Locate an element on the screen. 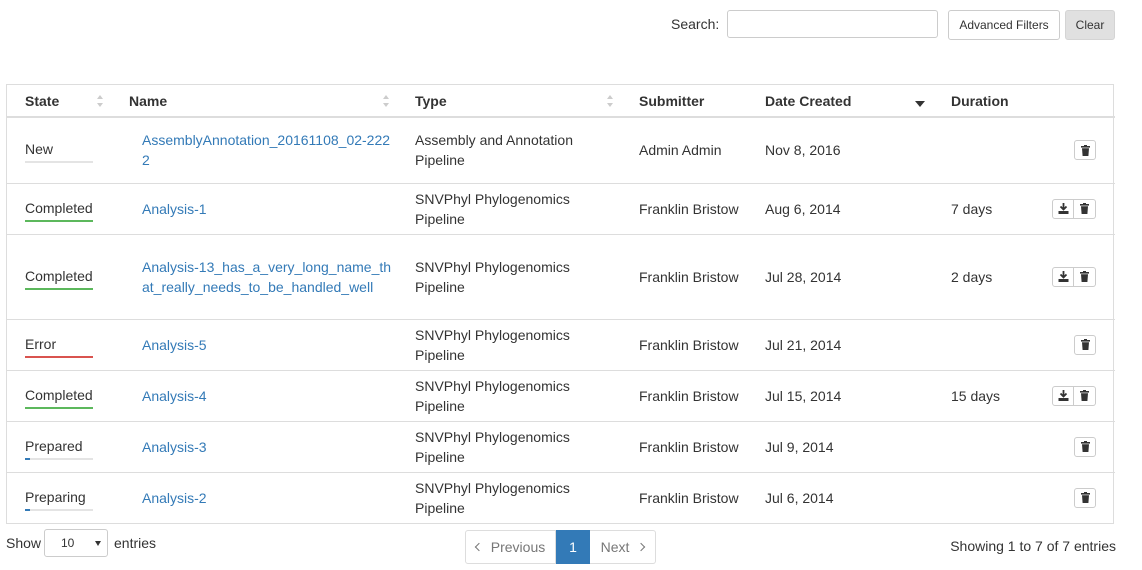  clear-button: Clear is located at coordinates (1090, 25).